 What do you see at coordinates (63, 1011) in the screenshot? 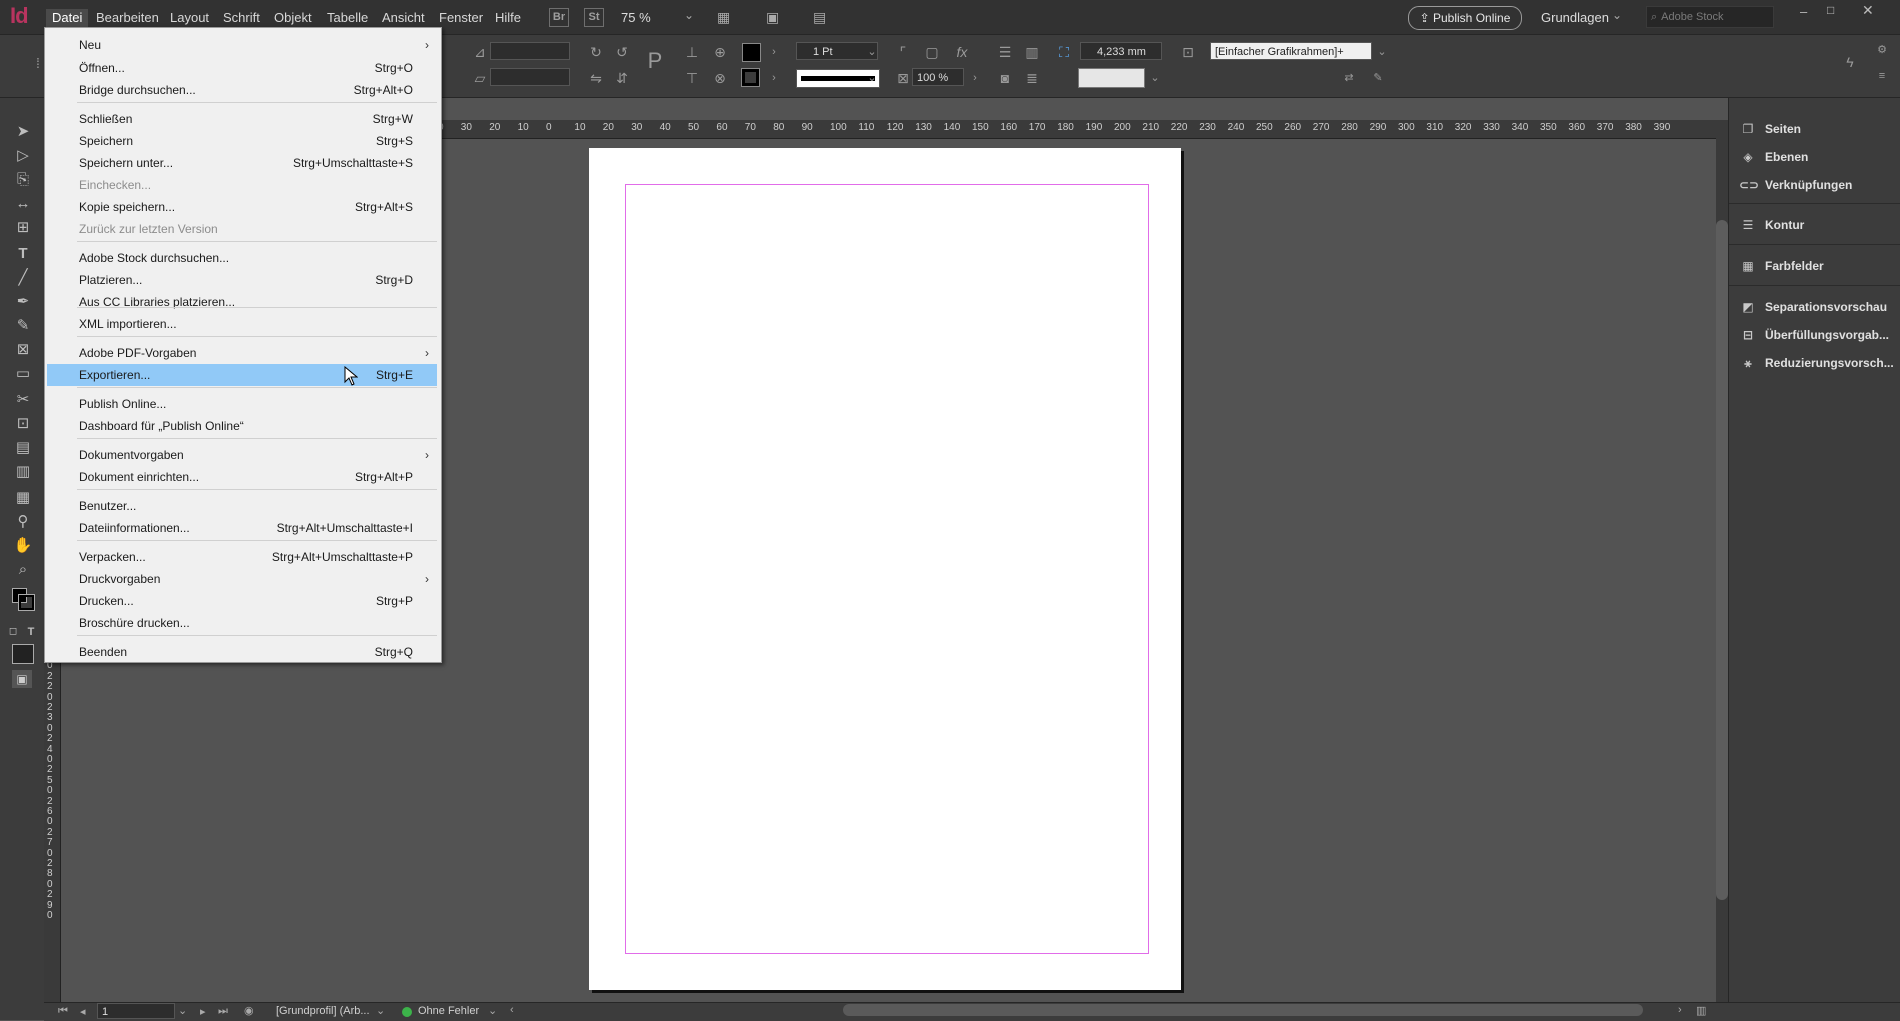
I see `first-page-icon: ⏮` at bounding box center [63, 1011].